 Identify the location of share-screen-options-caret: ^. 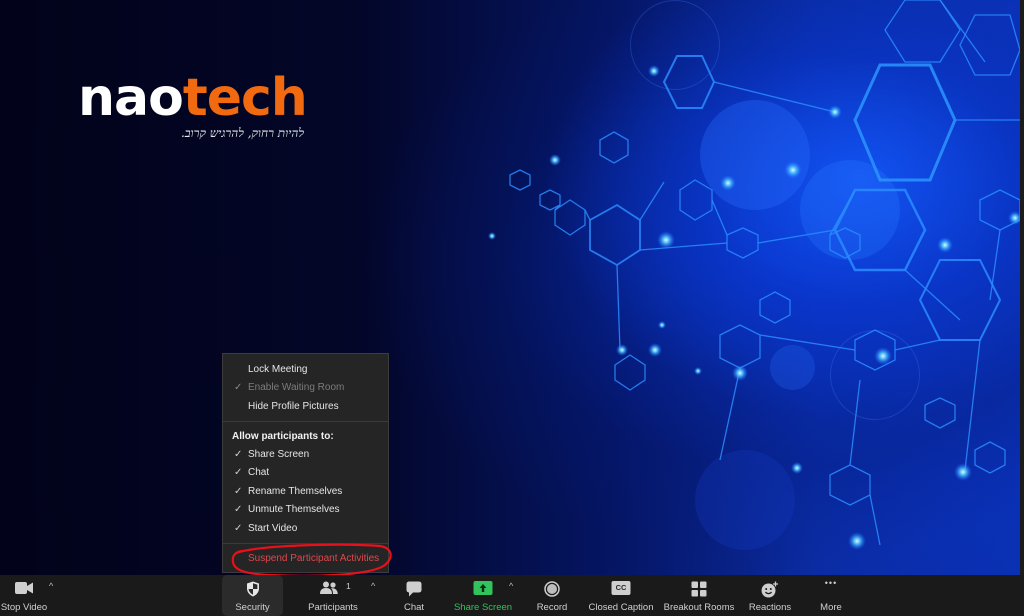
(511, 586).